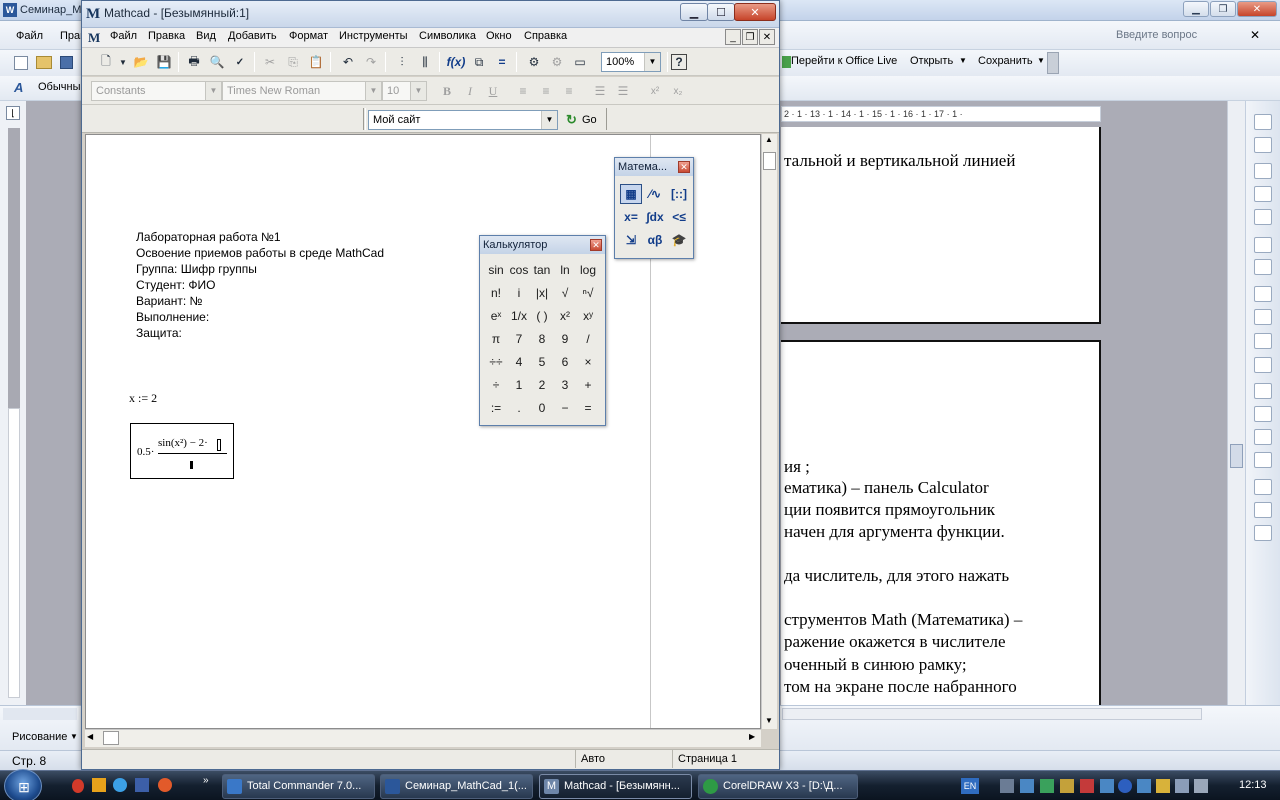 The width and height of the screenshot is (1280, 800). I want to click on assignment-region: x := 2, so click(143, 398).